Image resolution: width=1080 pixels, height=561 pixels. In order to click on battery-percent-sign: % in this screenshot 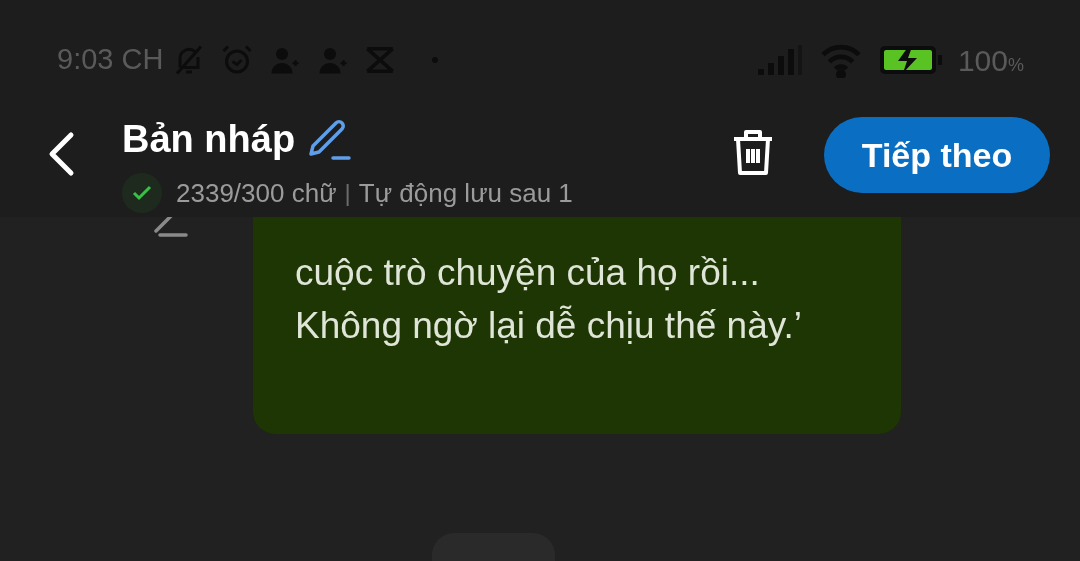, I will do `click(1016, 65)`.